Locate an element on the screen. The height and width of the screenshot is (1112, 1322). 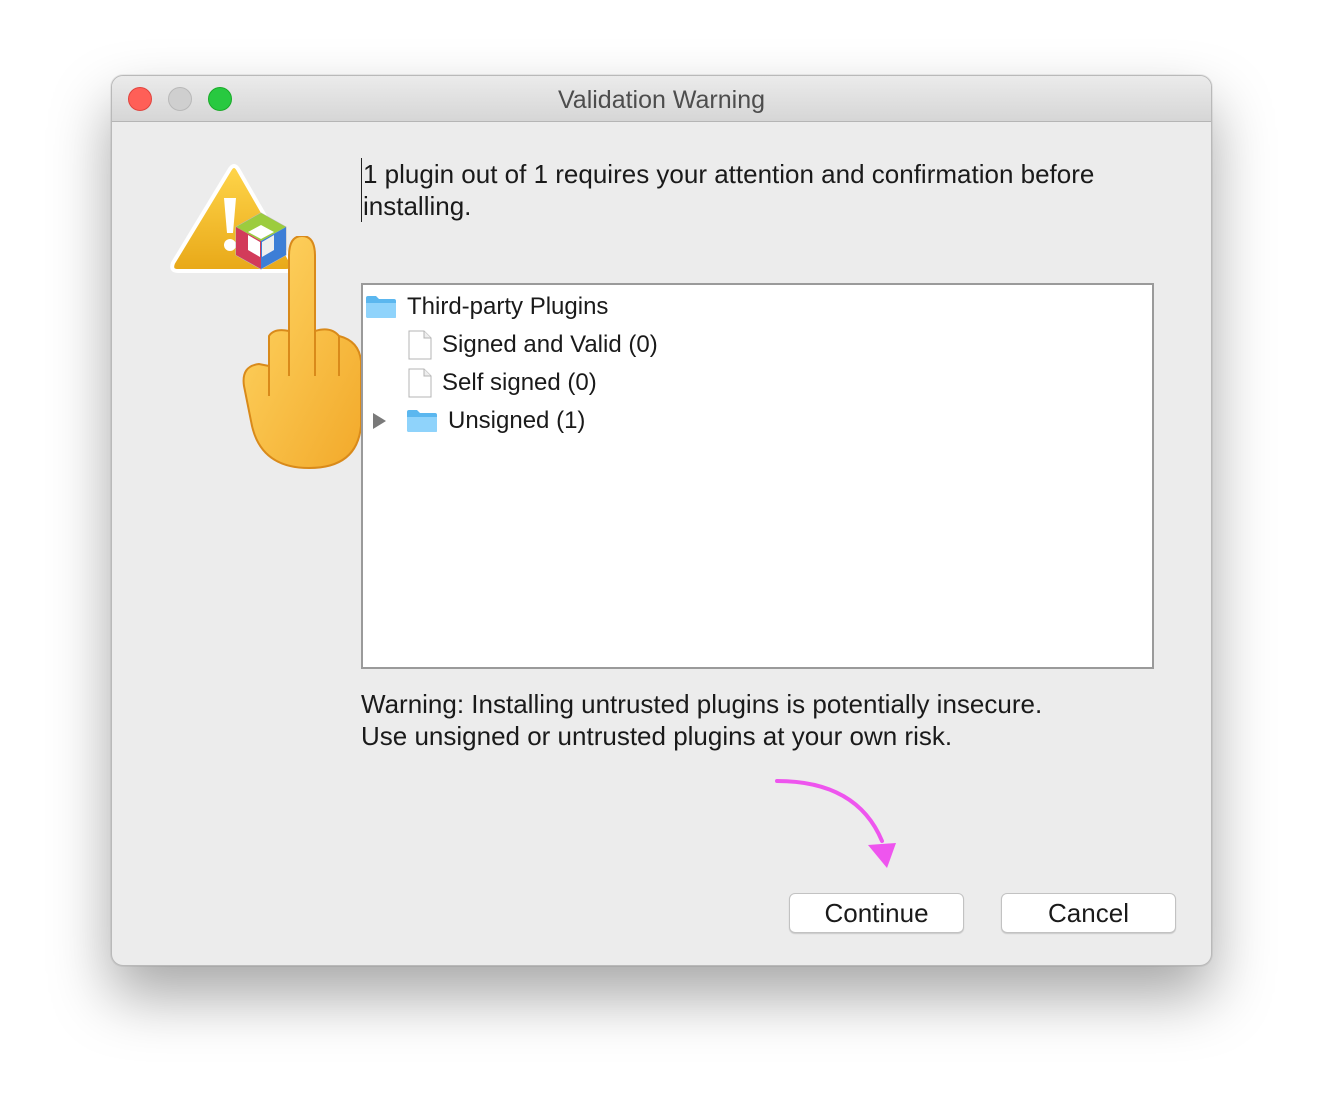
tree-node-third-party-plugins: Third-party Plugins is located at coordinates (486, 307).